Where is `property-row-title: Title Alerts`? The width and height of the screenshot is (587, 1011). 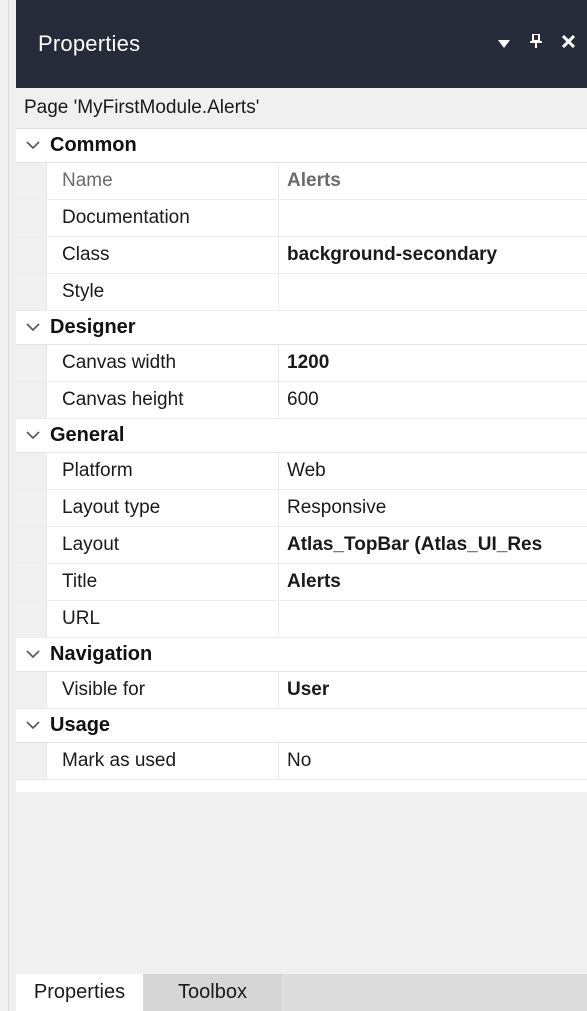
property-row-title: Title Alerts is located at coordinates (301, 582).